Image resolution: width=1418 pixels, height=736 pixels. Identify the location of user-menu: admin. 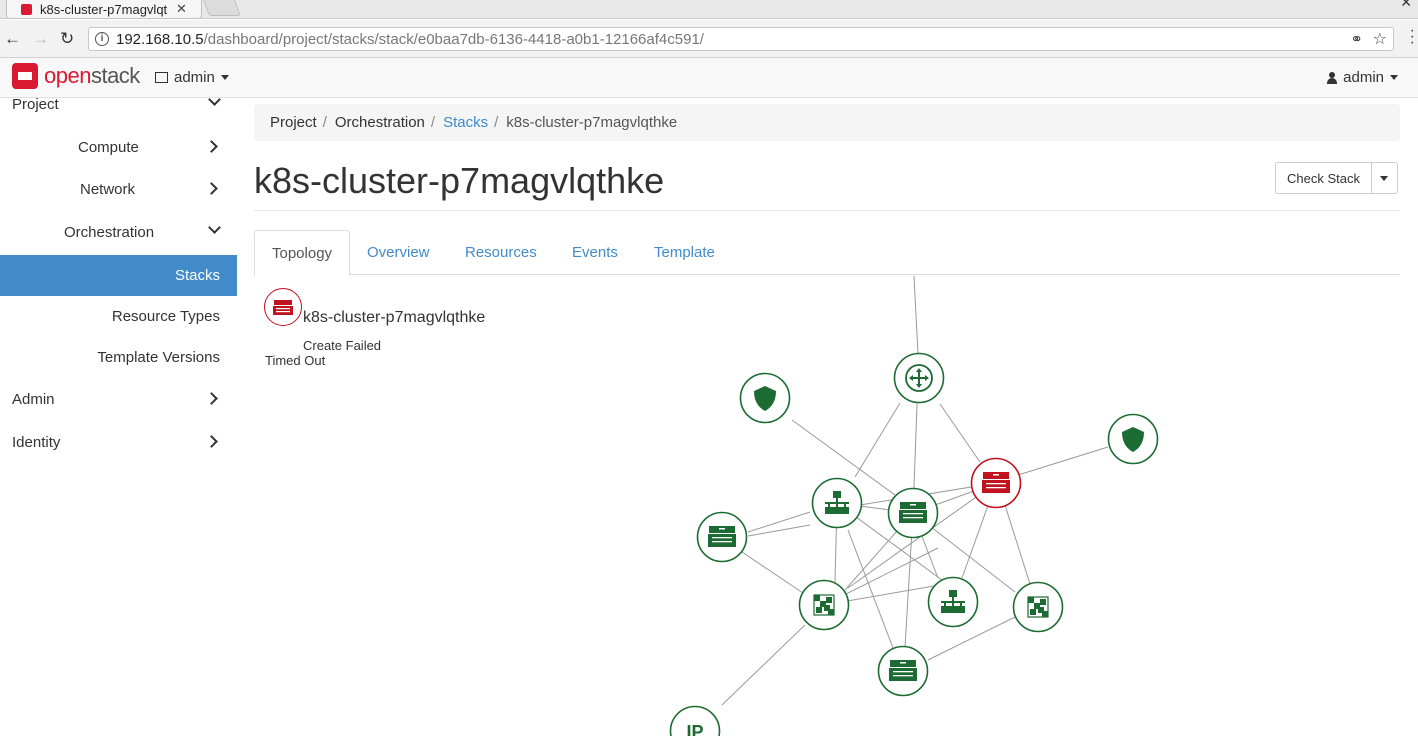
(1362, 77).